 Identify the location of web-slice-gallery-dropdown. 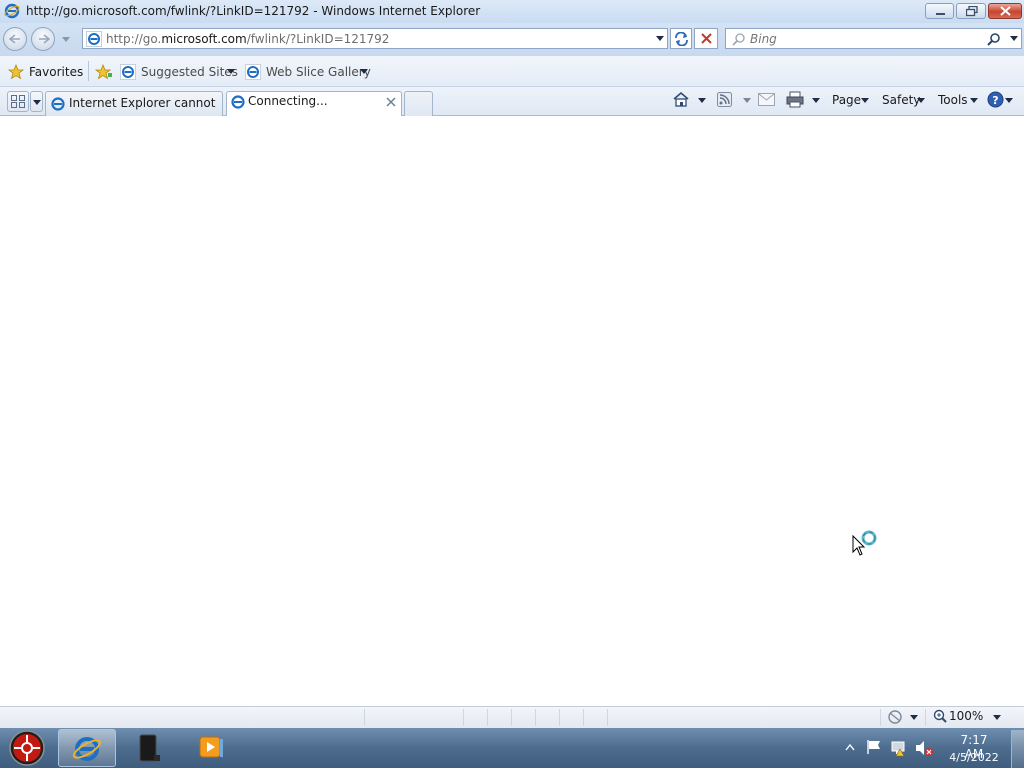
(364, 71).